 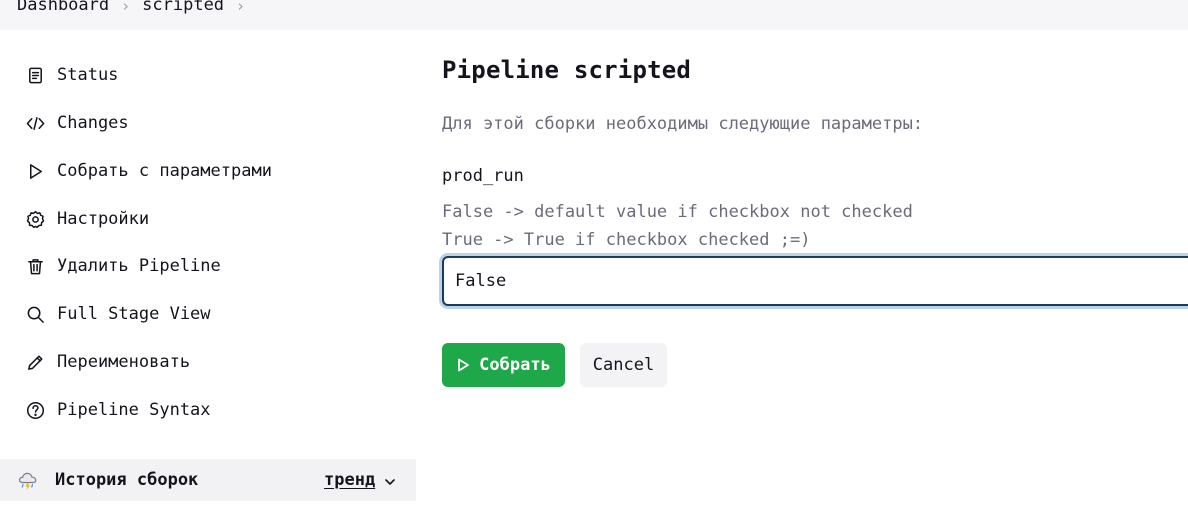 What do you see at coordinates (349, 480) in the screenshot?
I see `trend-link: тренд` at bounding box center [349, 480].